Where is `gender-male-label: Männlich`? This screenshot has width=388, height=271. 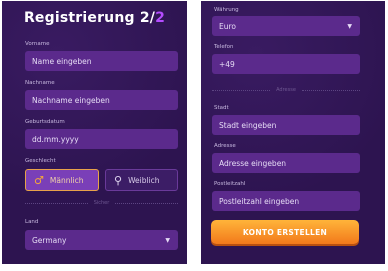 gender-male-label: Männlich is located at coordinates (66, 180).